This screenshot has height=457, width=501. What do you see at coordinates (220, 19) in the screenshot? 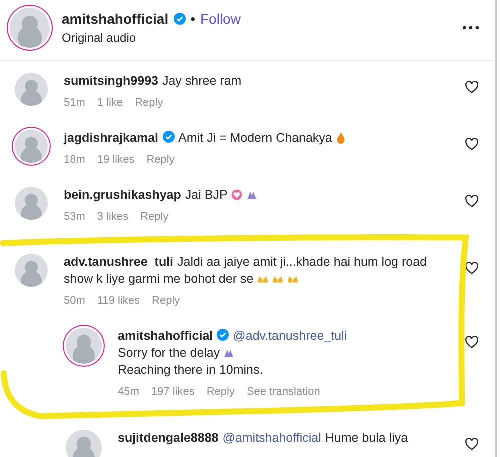
I see `follow-link: Follow` at bounding box center [220, 19].